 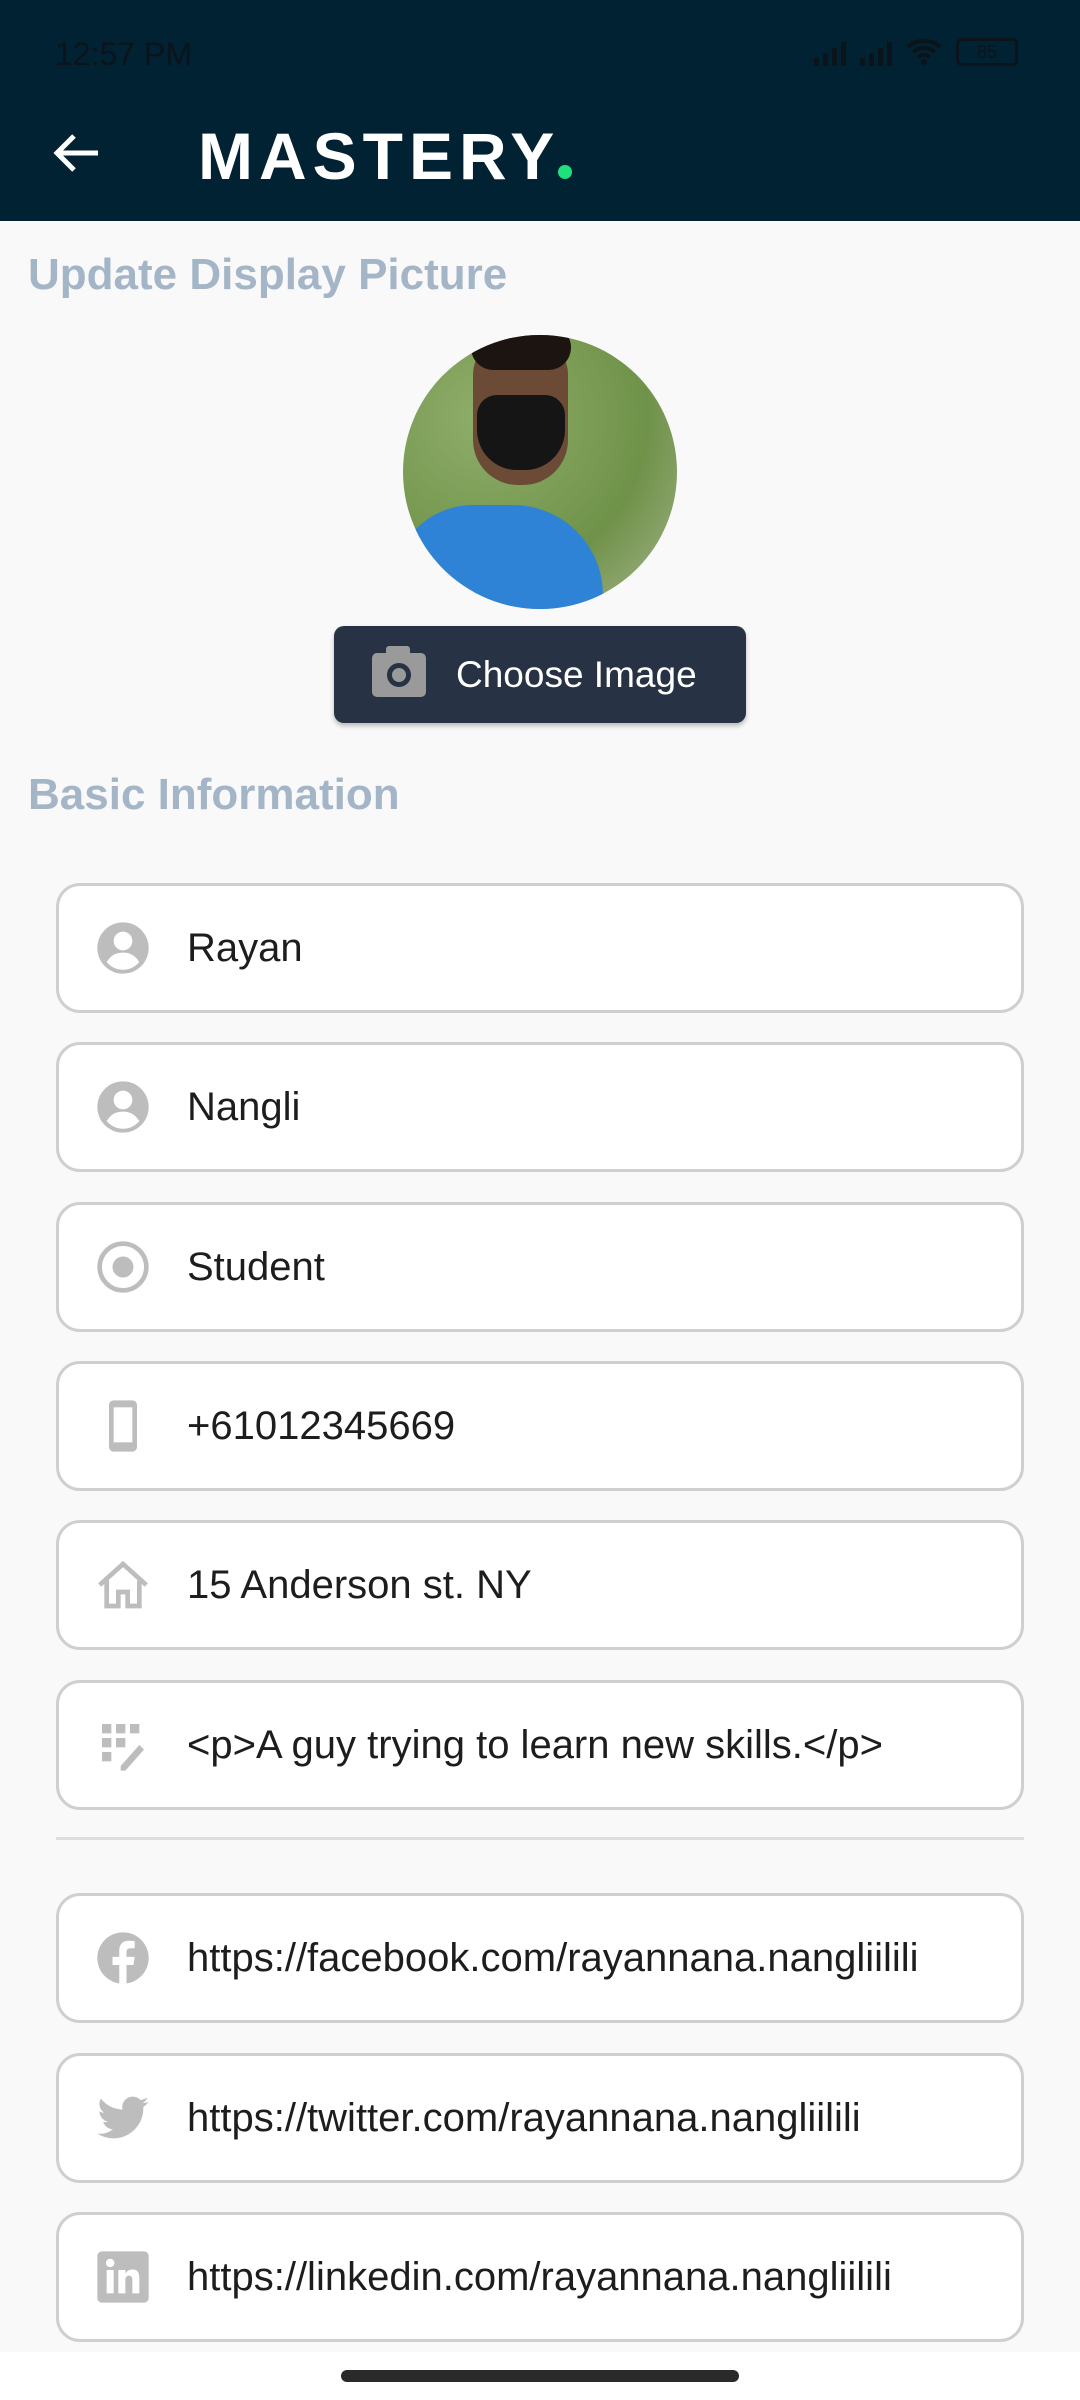 I want to click on choose-image-button: Choose Image, so click(x=540, y=674).